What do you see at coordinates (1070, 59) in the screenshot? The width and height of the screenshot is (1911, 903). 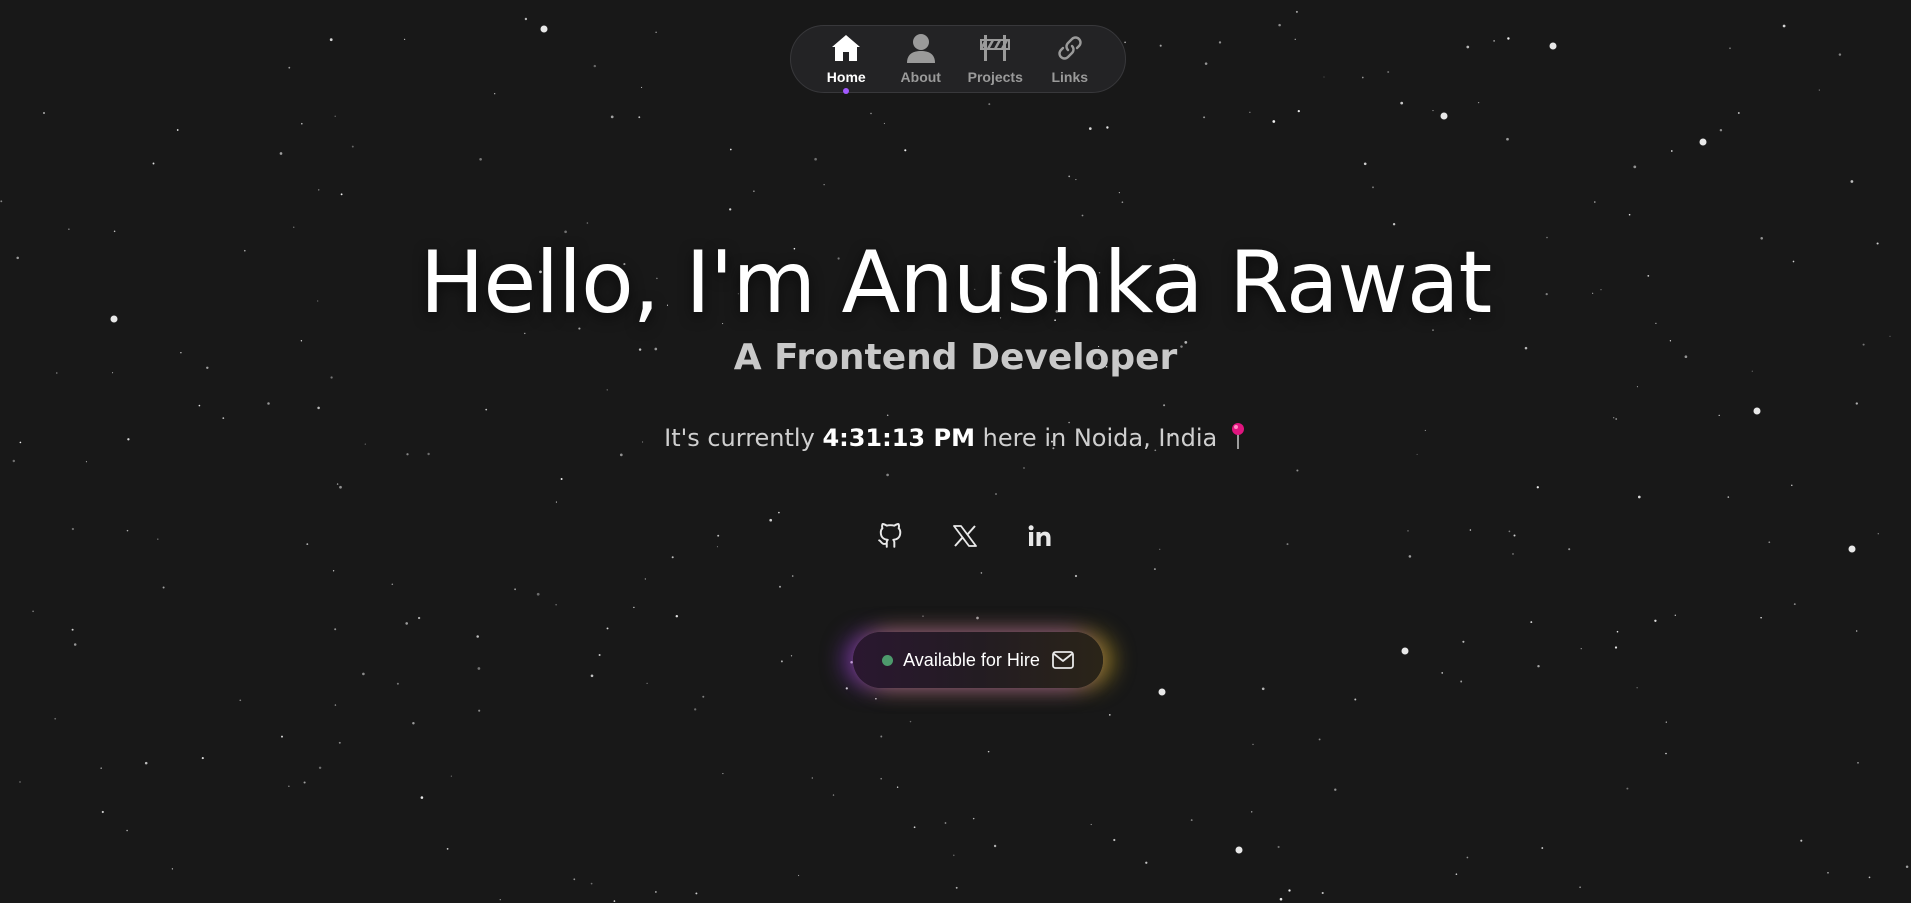 I see `nav-item-links: Links` at bounding box center [1070, 59].